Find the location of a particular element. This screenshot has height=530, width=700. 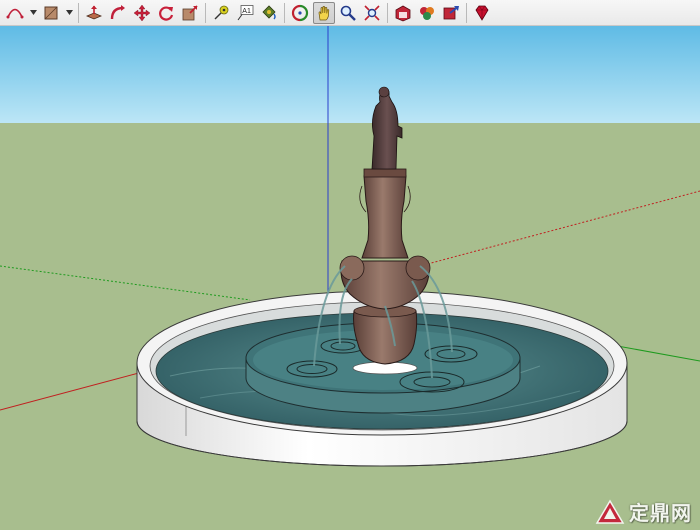

main-toolbar: A1 is located at coordinates (350, 13).